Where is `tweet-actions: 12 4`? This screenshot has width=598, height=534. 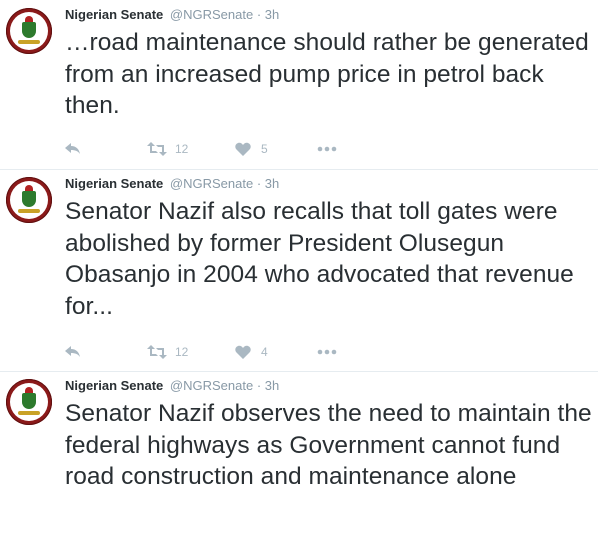 tweet-actions: 12 4 is located at coordinates (265, 352).